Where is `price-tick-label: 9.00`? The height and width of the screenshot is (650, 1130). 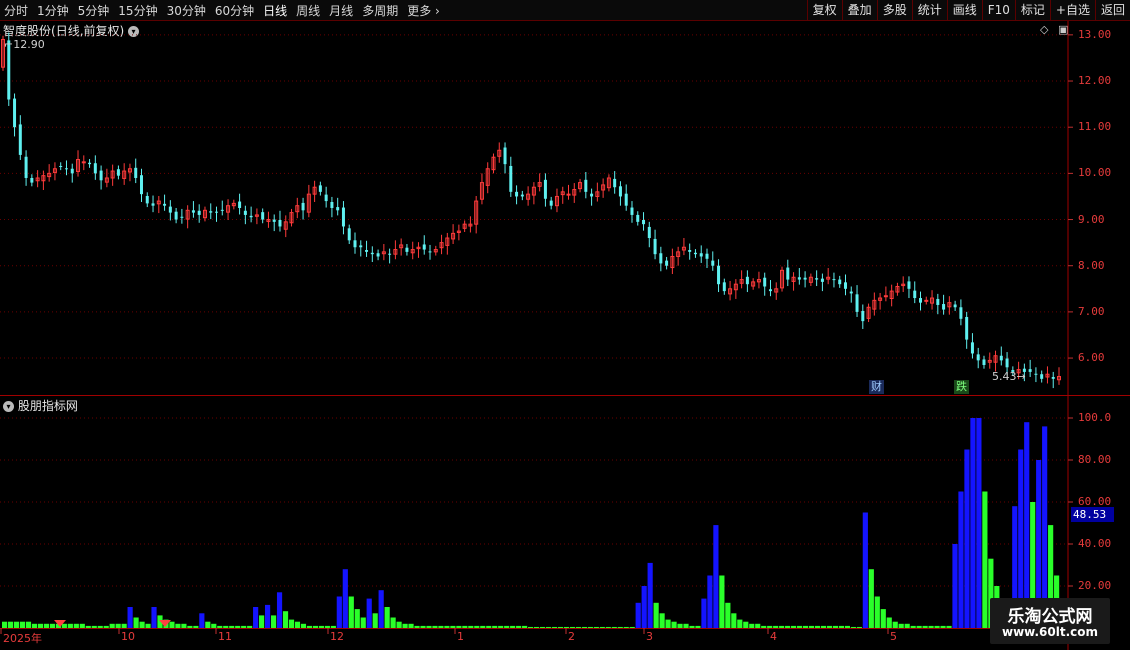
price-tick-label: 9.00 is located at coordinates (1091, 219).